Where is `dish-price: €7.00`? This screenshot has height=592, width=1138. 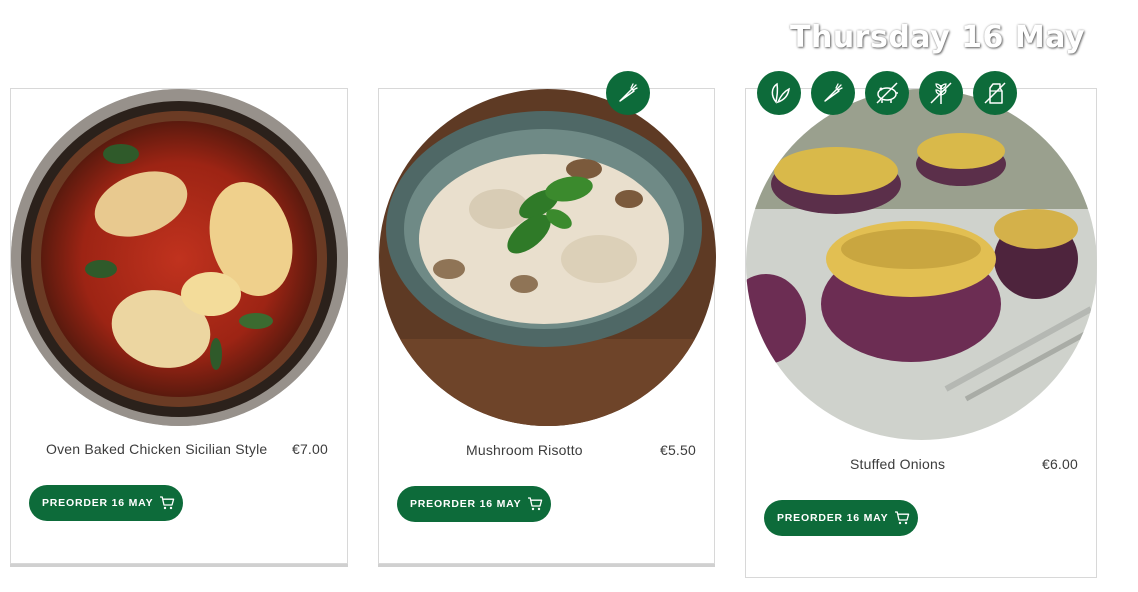 dish-price: €7.00 is located at coordinates (309, 449).